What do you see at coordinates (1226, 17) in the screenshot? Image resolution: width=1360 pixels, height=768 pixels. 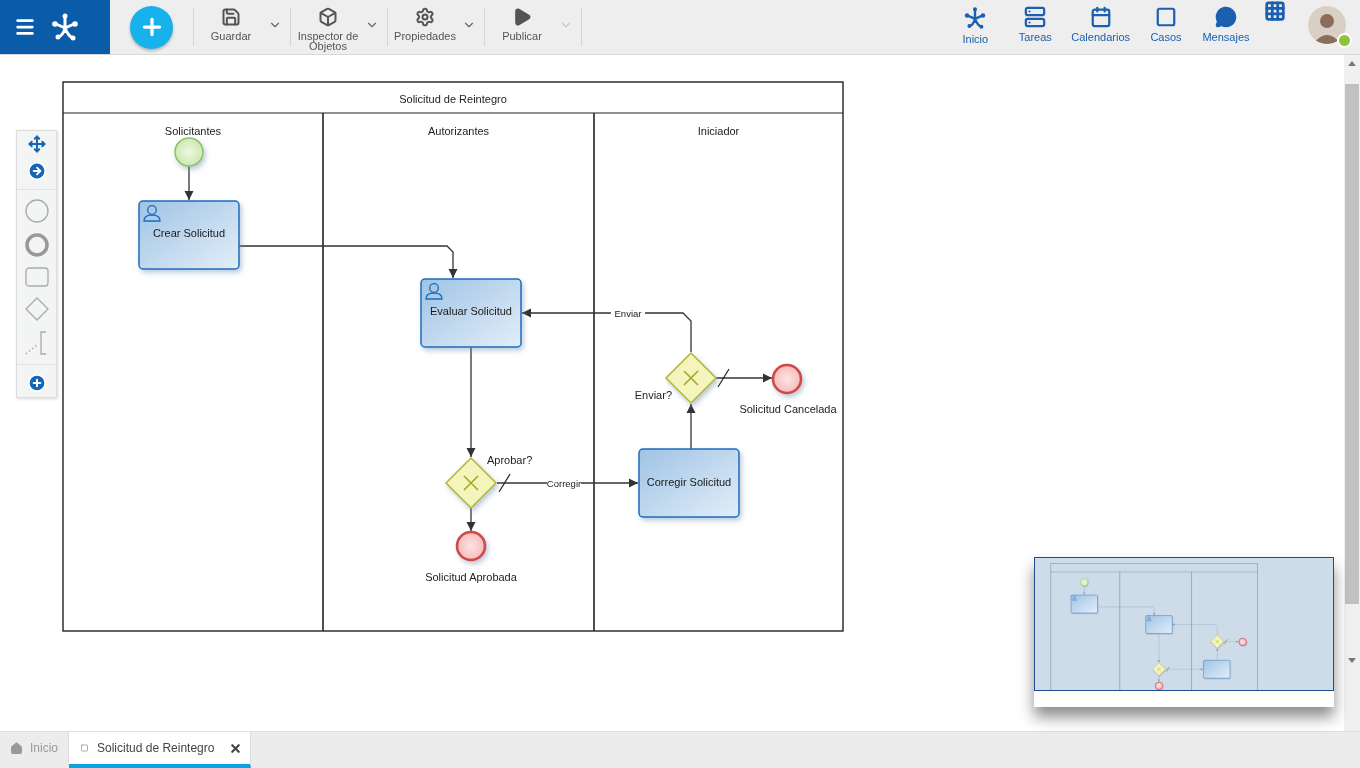 I see `chat-icon` at bounding box center [1226, 17].